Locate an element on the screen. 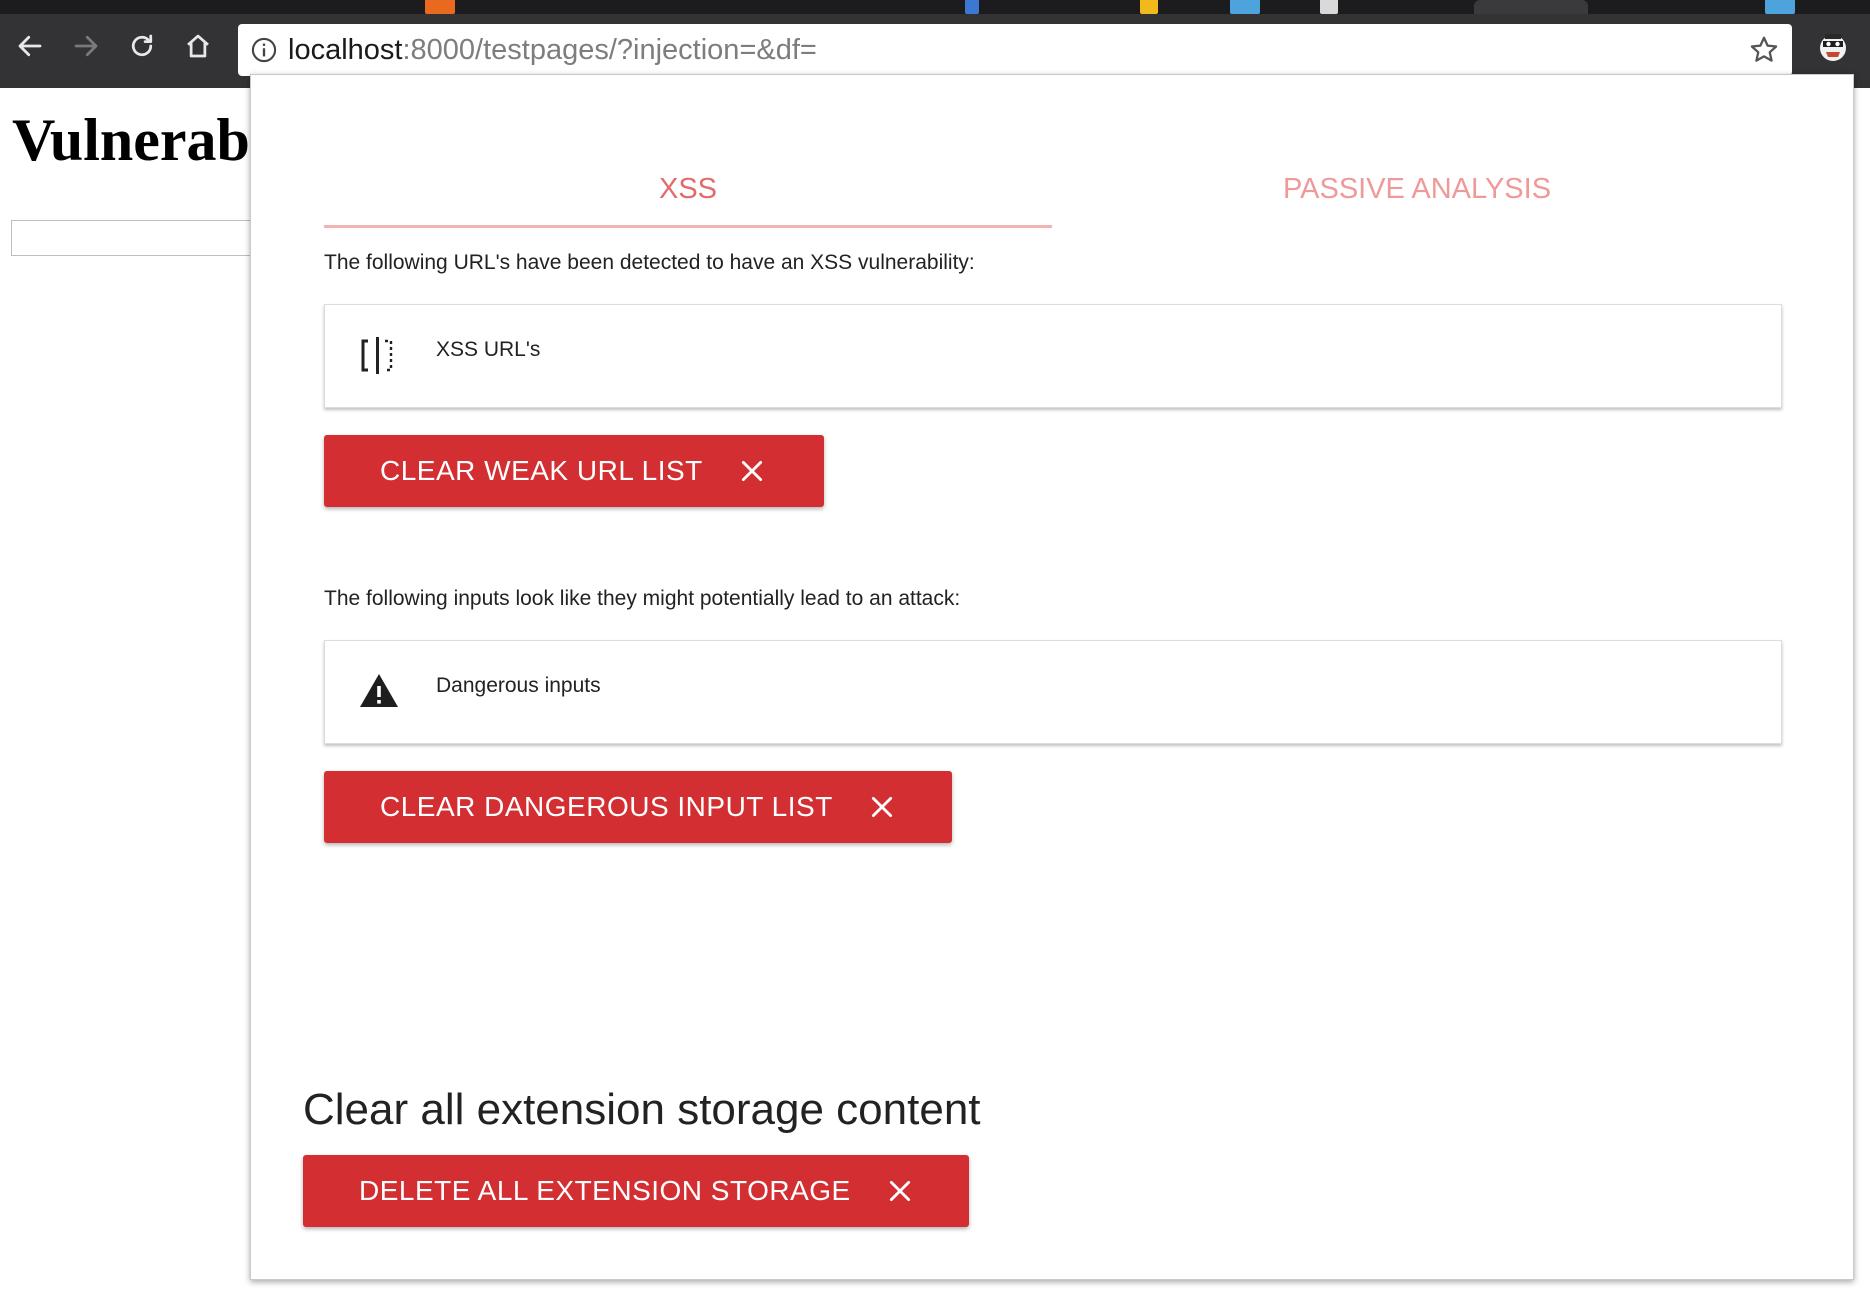  url-text: localhost:8000/testpages/?injection=&df= is located at coordinates (552, 50).